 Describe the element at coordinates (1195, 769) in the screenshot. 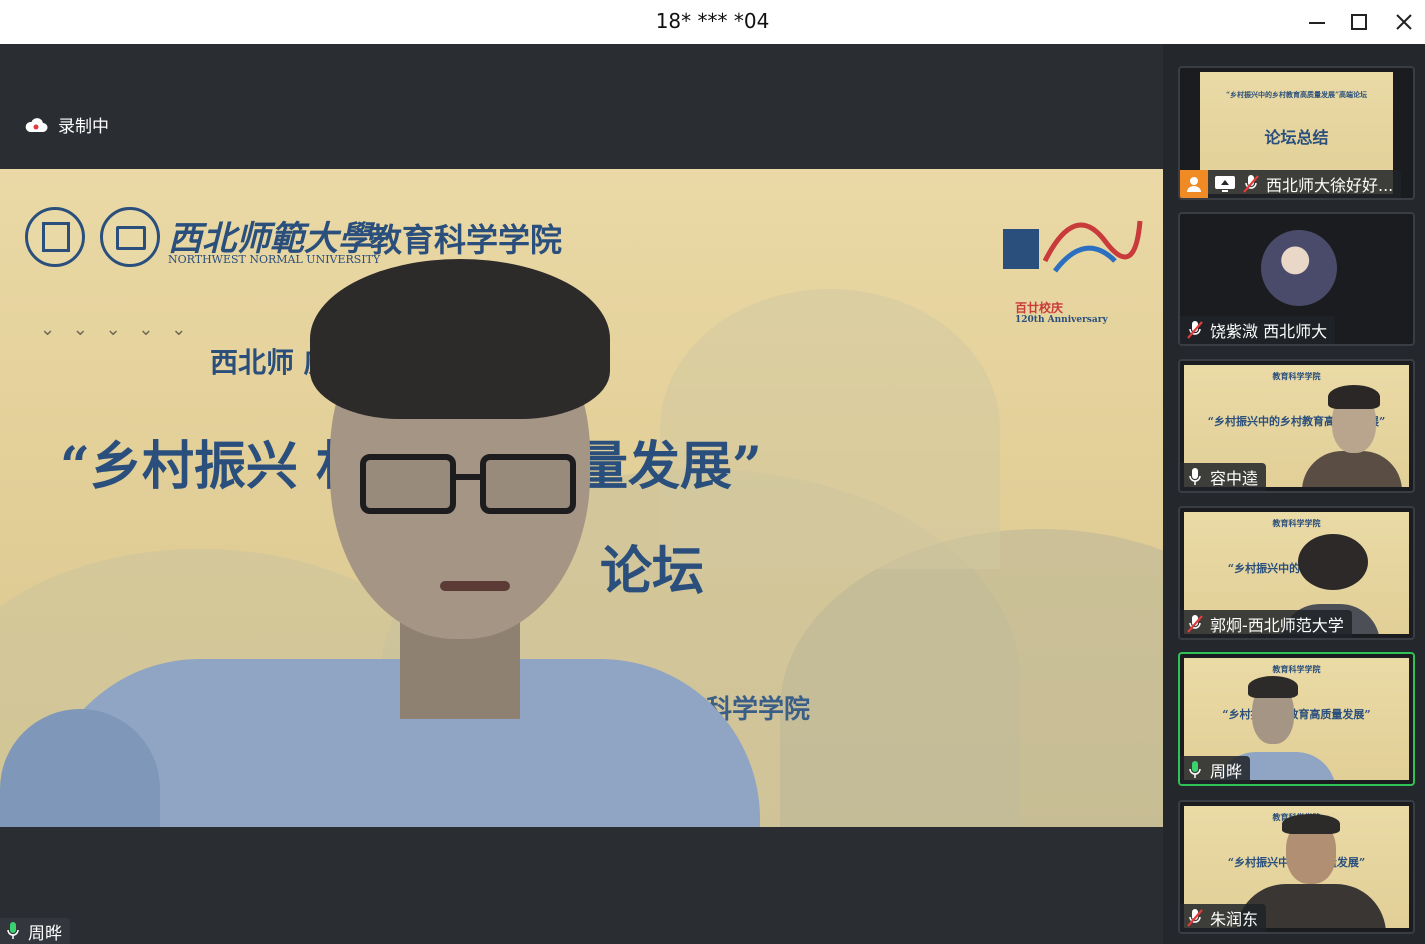

I see `mic-active-icon` at that location.